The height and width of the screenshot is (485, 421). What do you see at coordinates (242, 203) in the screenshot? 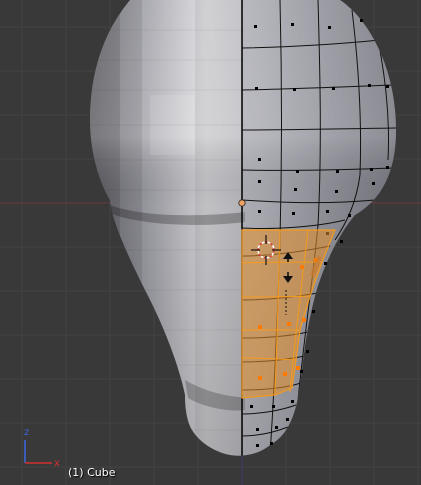
I see `object-origin-icon` at bounding box center [242, 203].